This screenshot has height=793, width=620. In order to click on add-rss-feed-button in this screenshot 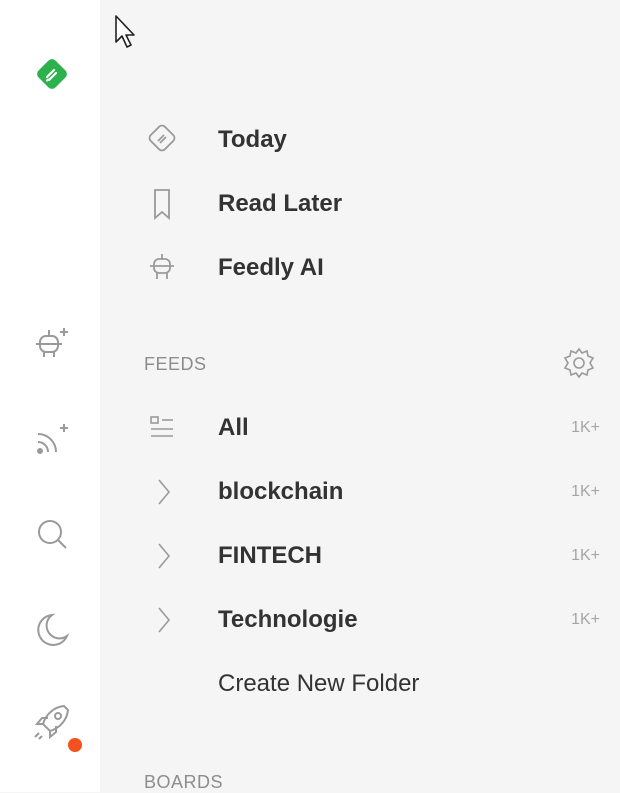, I will do `click(52, 440)`.